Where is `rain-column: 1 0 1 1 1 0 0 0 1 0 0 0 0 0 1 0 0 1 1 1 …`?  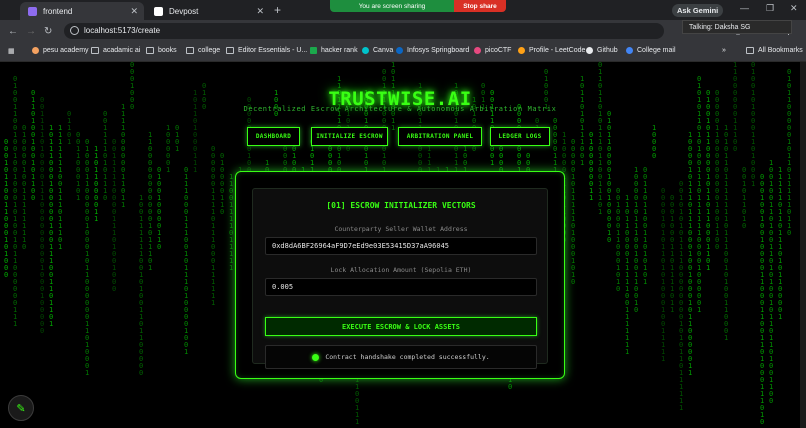 rain-column: 1 0 1 1 1 0 0 0 1 0 0 0 0 0 1 0 0 1 1 1 … is located at coordinates (51, 226).